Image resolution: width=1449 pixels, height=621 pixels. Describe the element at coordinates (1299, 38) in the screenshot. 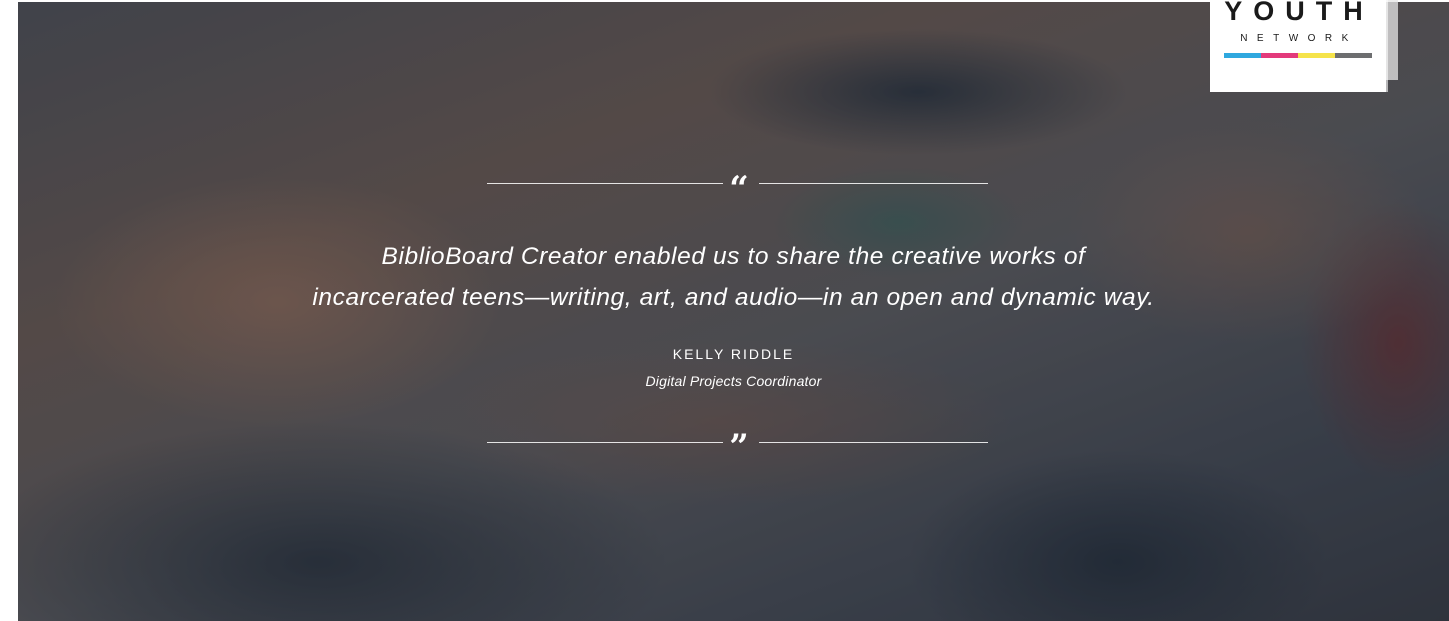

I see `logo-subtitle: NETWORK` at that location.